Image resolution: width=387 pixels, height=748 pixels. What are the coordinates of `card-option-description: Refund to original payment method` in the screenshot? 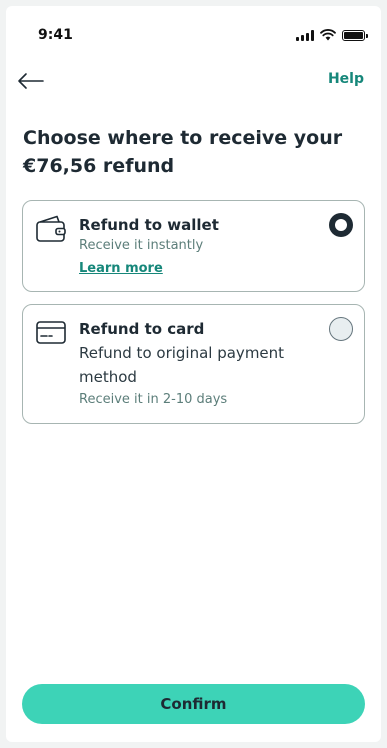 It's located at (182, 365).